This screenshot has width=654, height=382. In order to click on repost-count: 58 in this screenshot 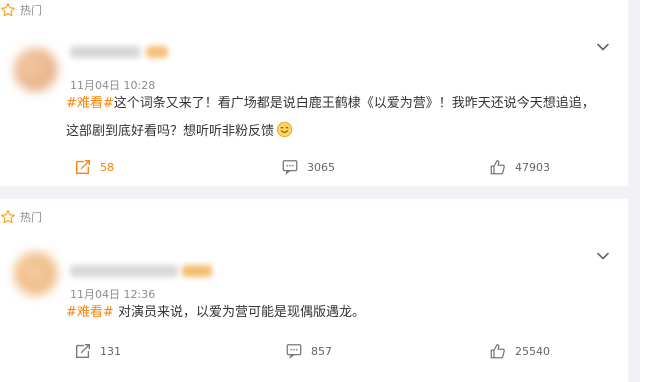, I will do `click(107, 167)`.